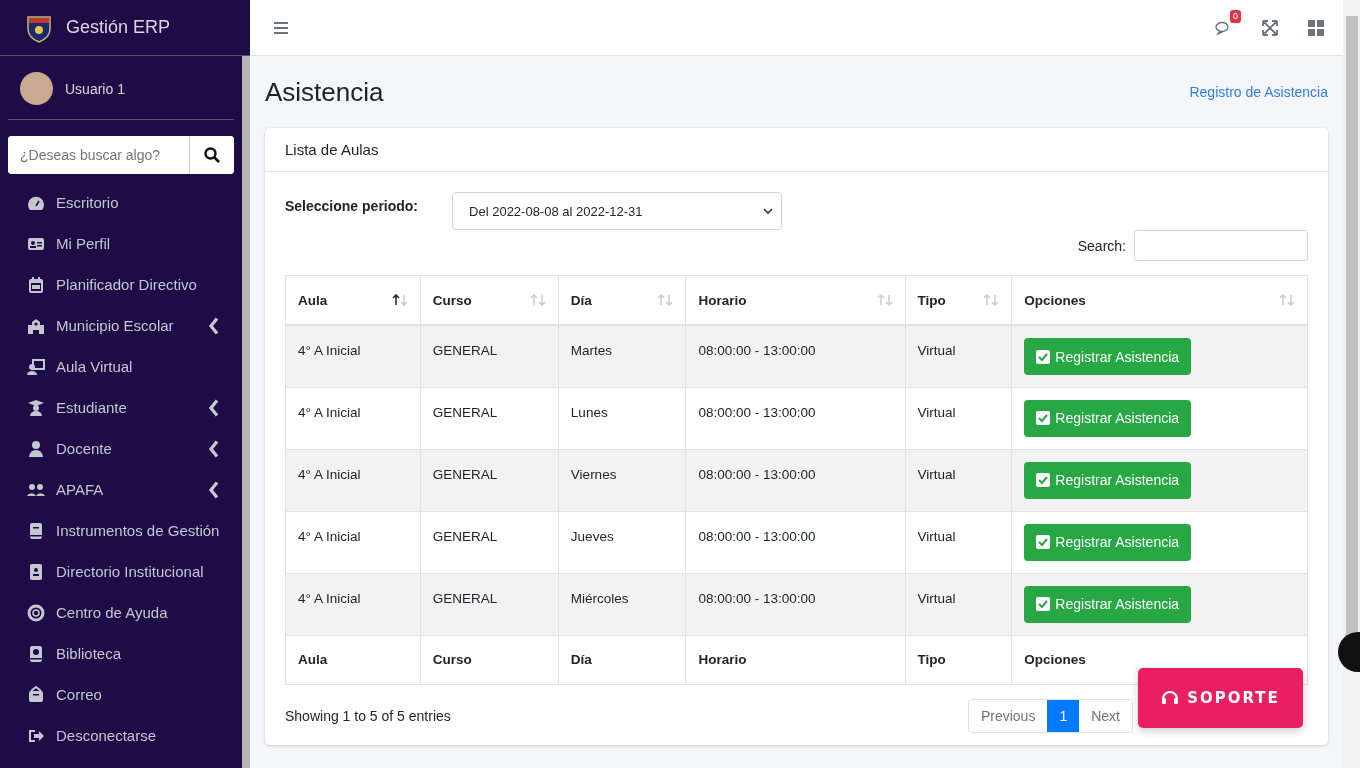  What do you see at coordinates (352, 205) in the screenshot?
I see `period-label: Seleccione periodo:` at bounding box center [352, 205].